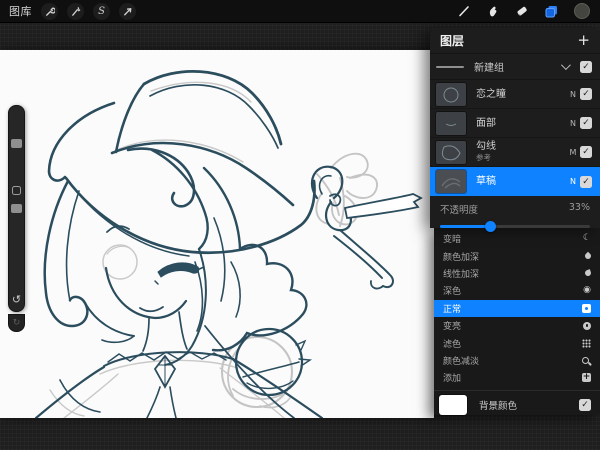 This screenshot has height=450, width=600. What do you see at coordinates (453, 404) in the screenshot?
I see `background-color-swatch` at bounding box center [453, 404].